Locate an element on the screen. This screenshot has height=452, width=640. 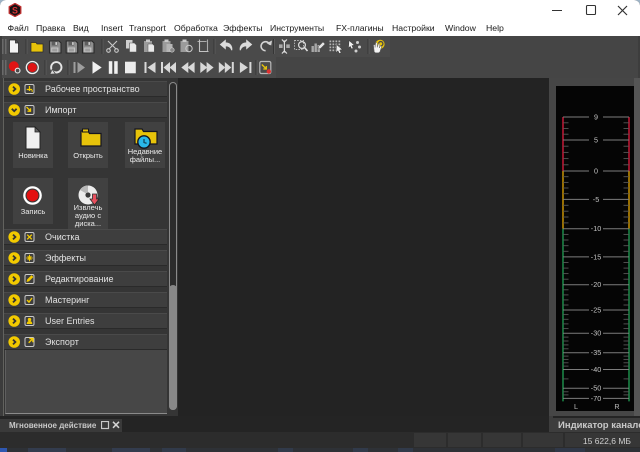
svg-text: -30 is located at coordinates (596, 333).